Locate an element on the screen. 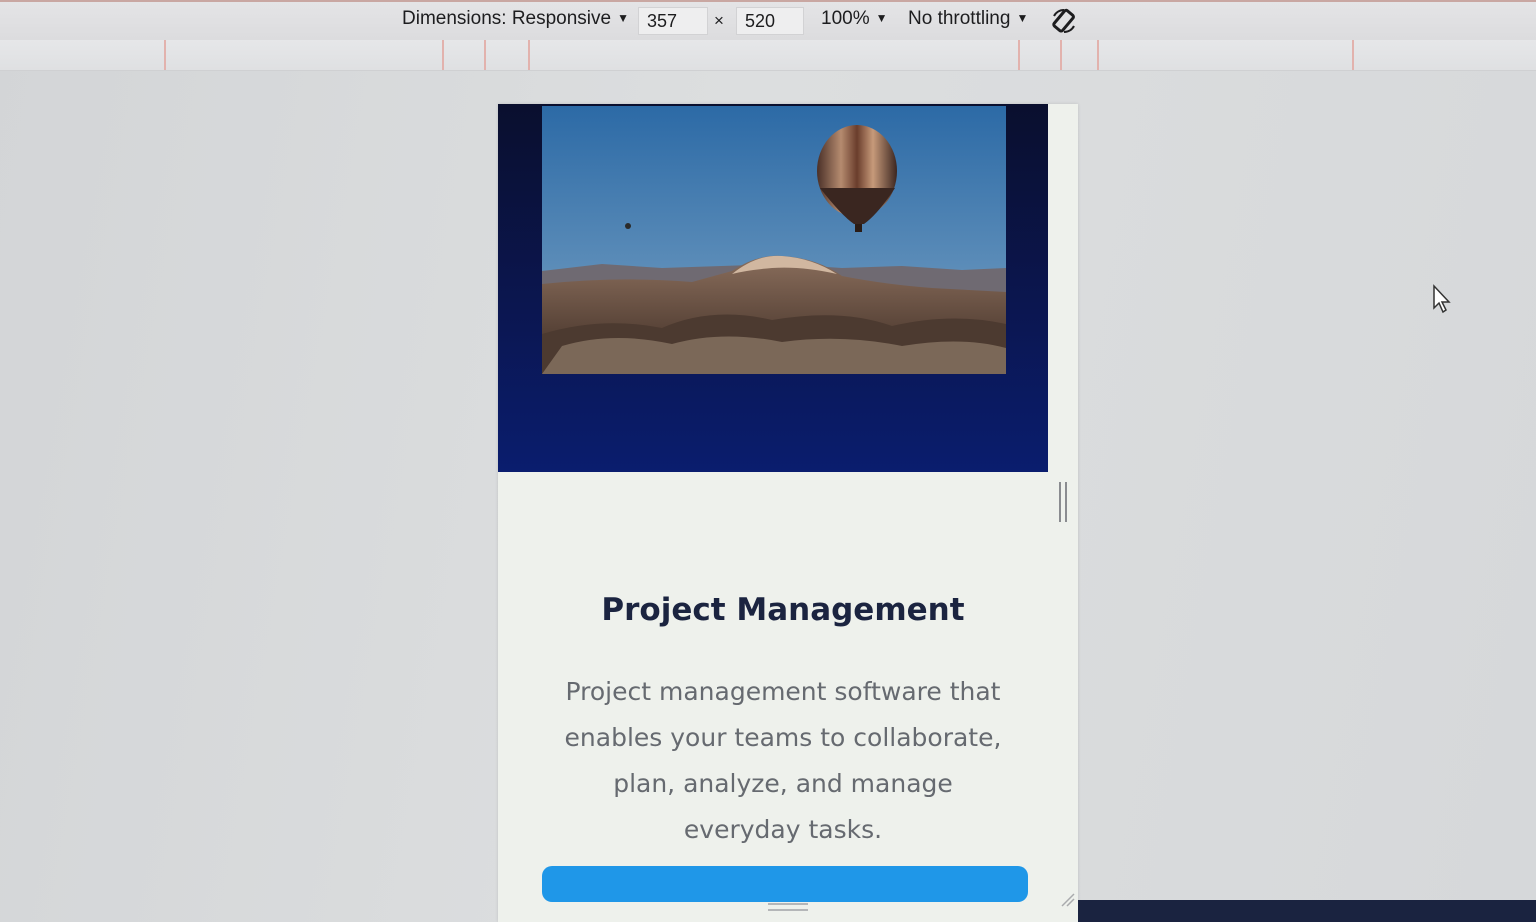 The height and width of the screenshot is (922, 1536). dimensions-dropdown: Dimensions: Responsive ▼ is located at coordinates (515, 19).